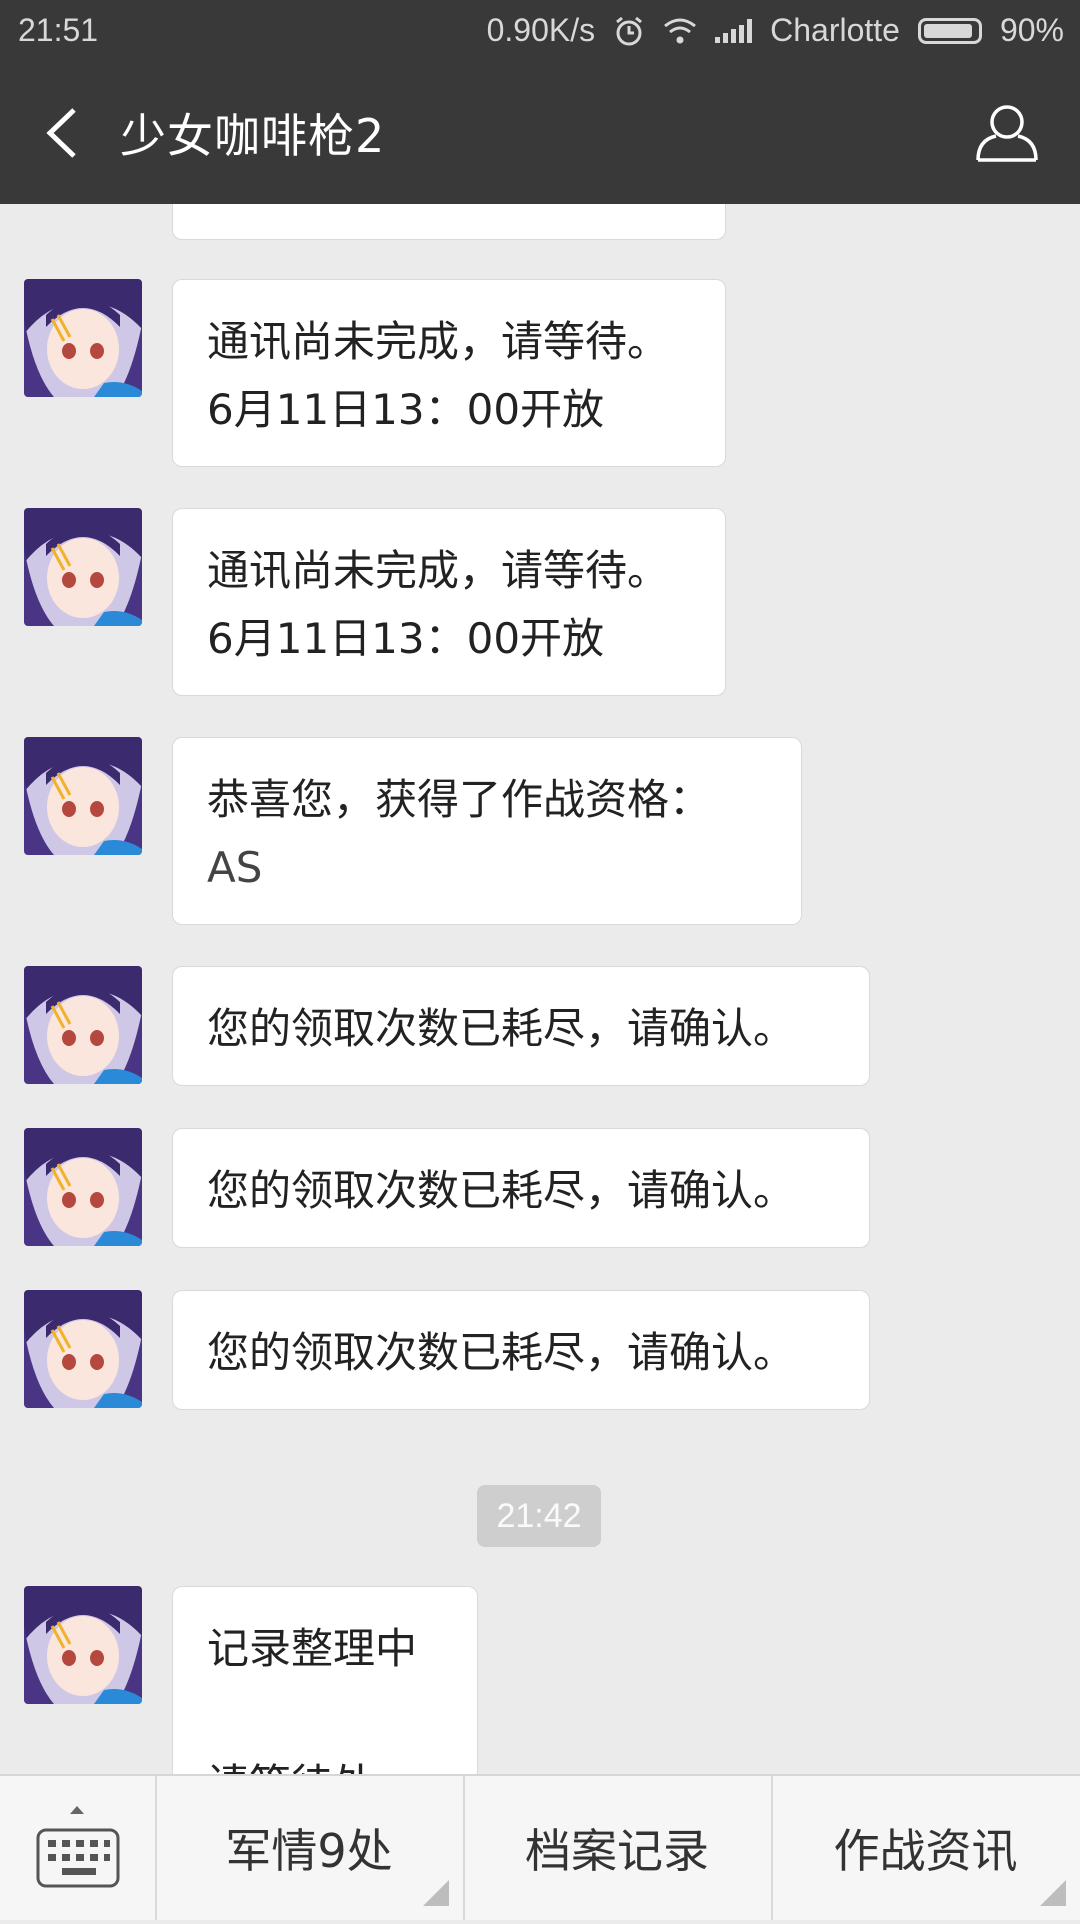  What do you see at coordinates (925, 1851) in the screenshot?
I see `menu-item-label: 作战资讯` at bounding box center [925, 1851].